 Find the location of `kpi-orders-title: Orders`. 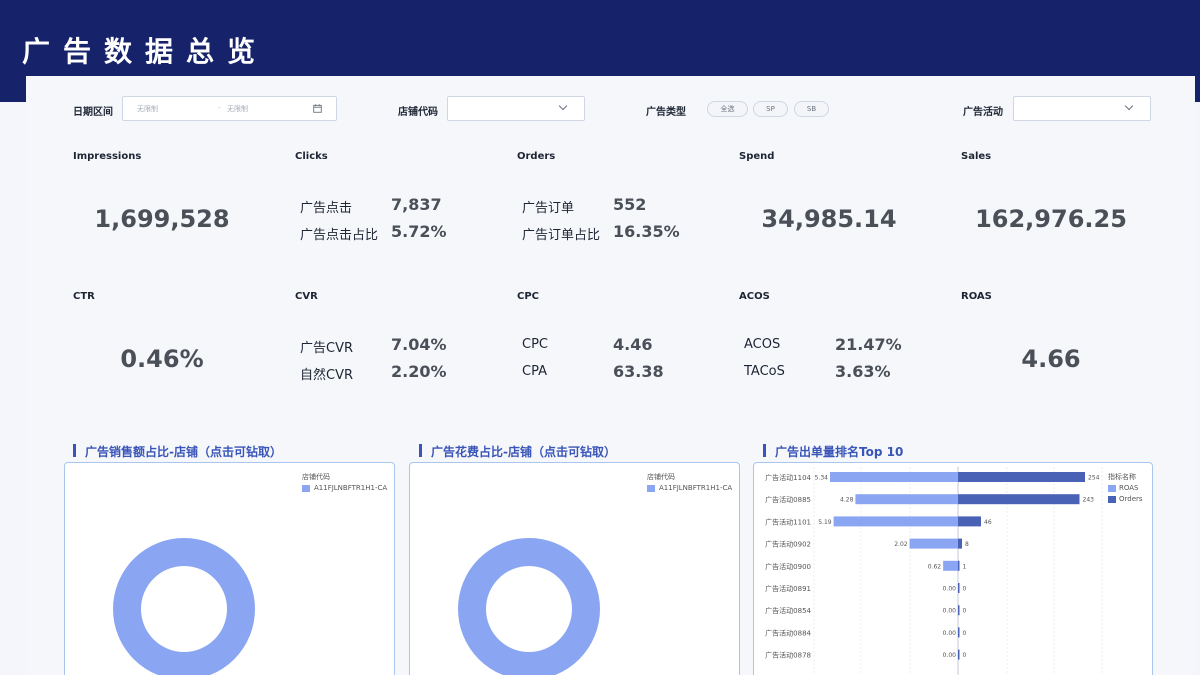

kpi-orders-title: Orders is located at coordinates (536, 156).